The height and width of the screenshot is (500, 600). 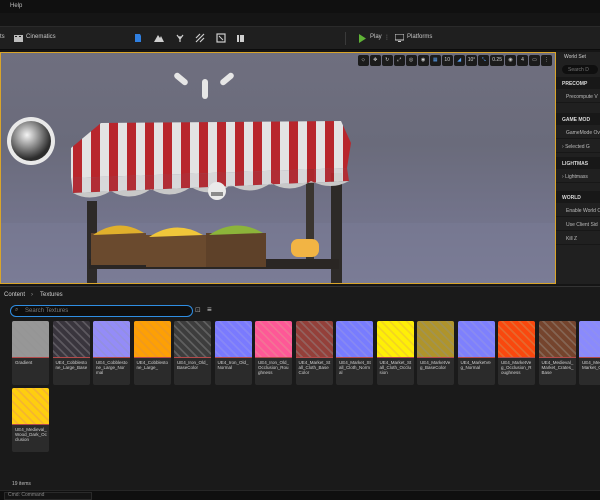 I want to click on section-precomputed: PRECOMP, so click(x=578, y=83).